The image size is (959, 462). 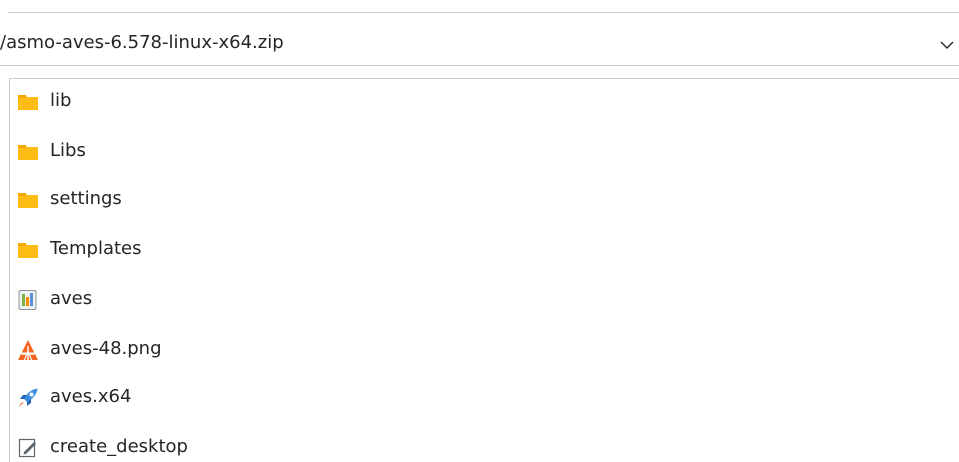 What do you see at coordinates (91, 396) in the screenshot?
I see `file-name: aves.x64` at bounding box center [91, 396].